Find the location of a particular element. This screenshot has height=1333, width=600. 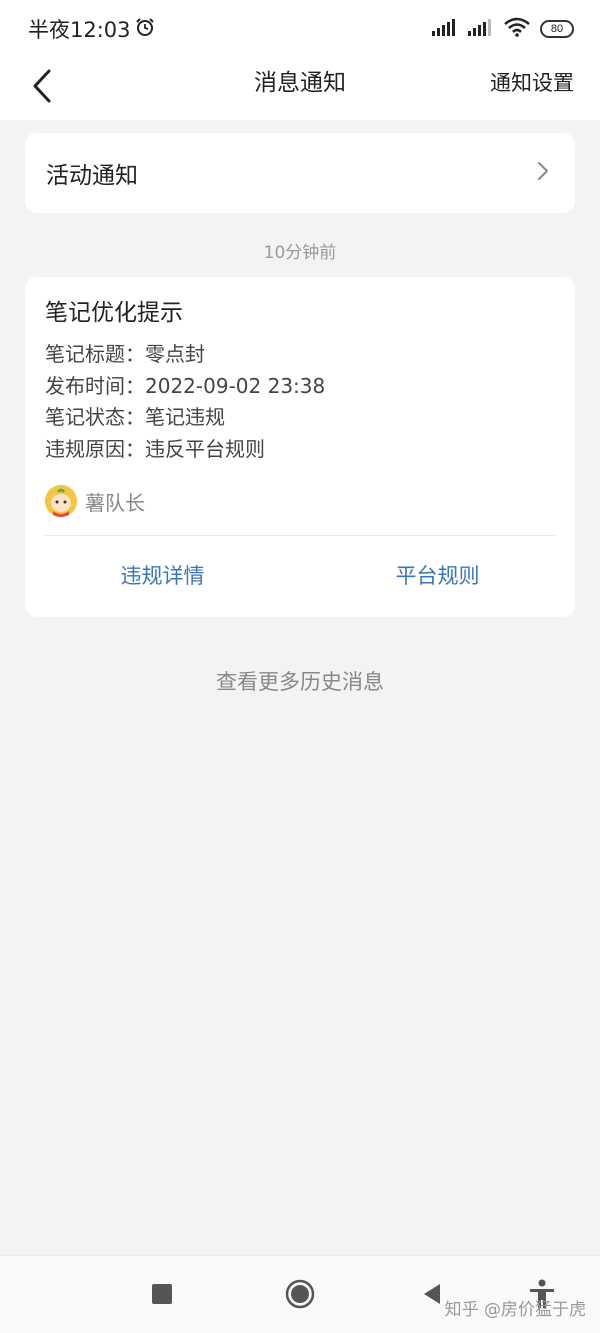

circle-icon is located at coordinates (300, 1296).